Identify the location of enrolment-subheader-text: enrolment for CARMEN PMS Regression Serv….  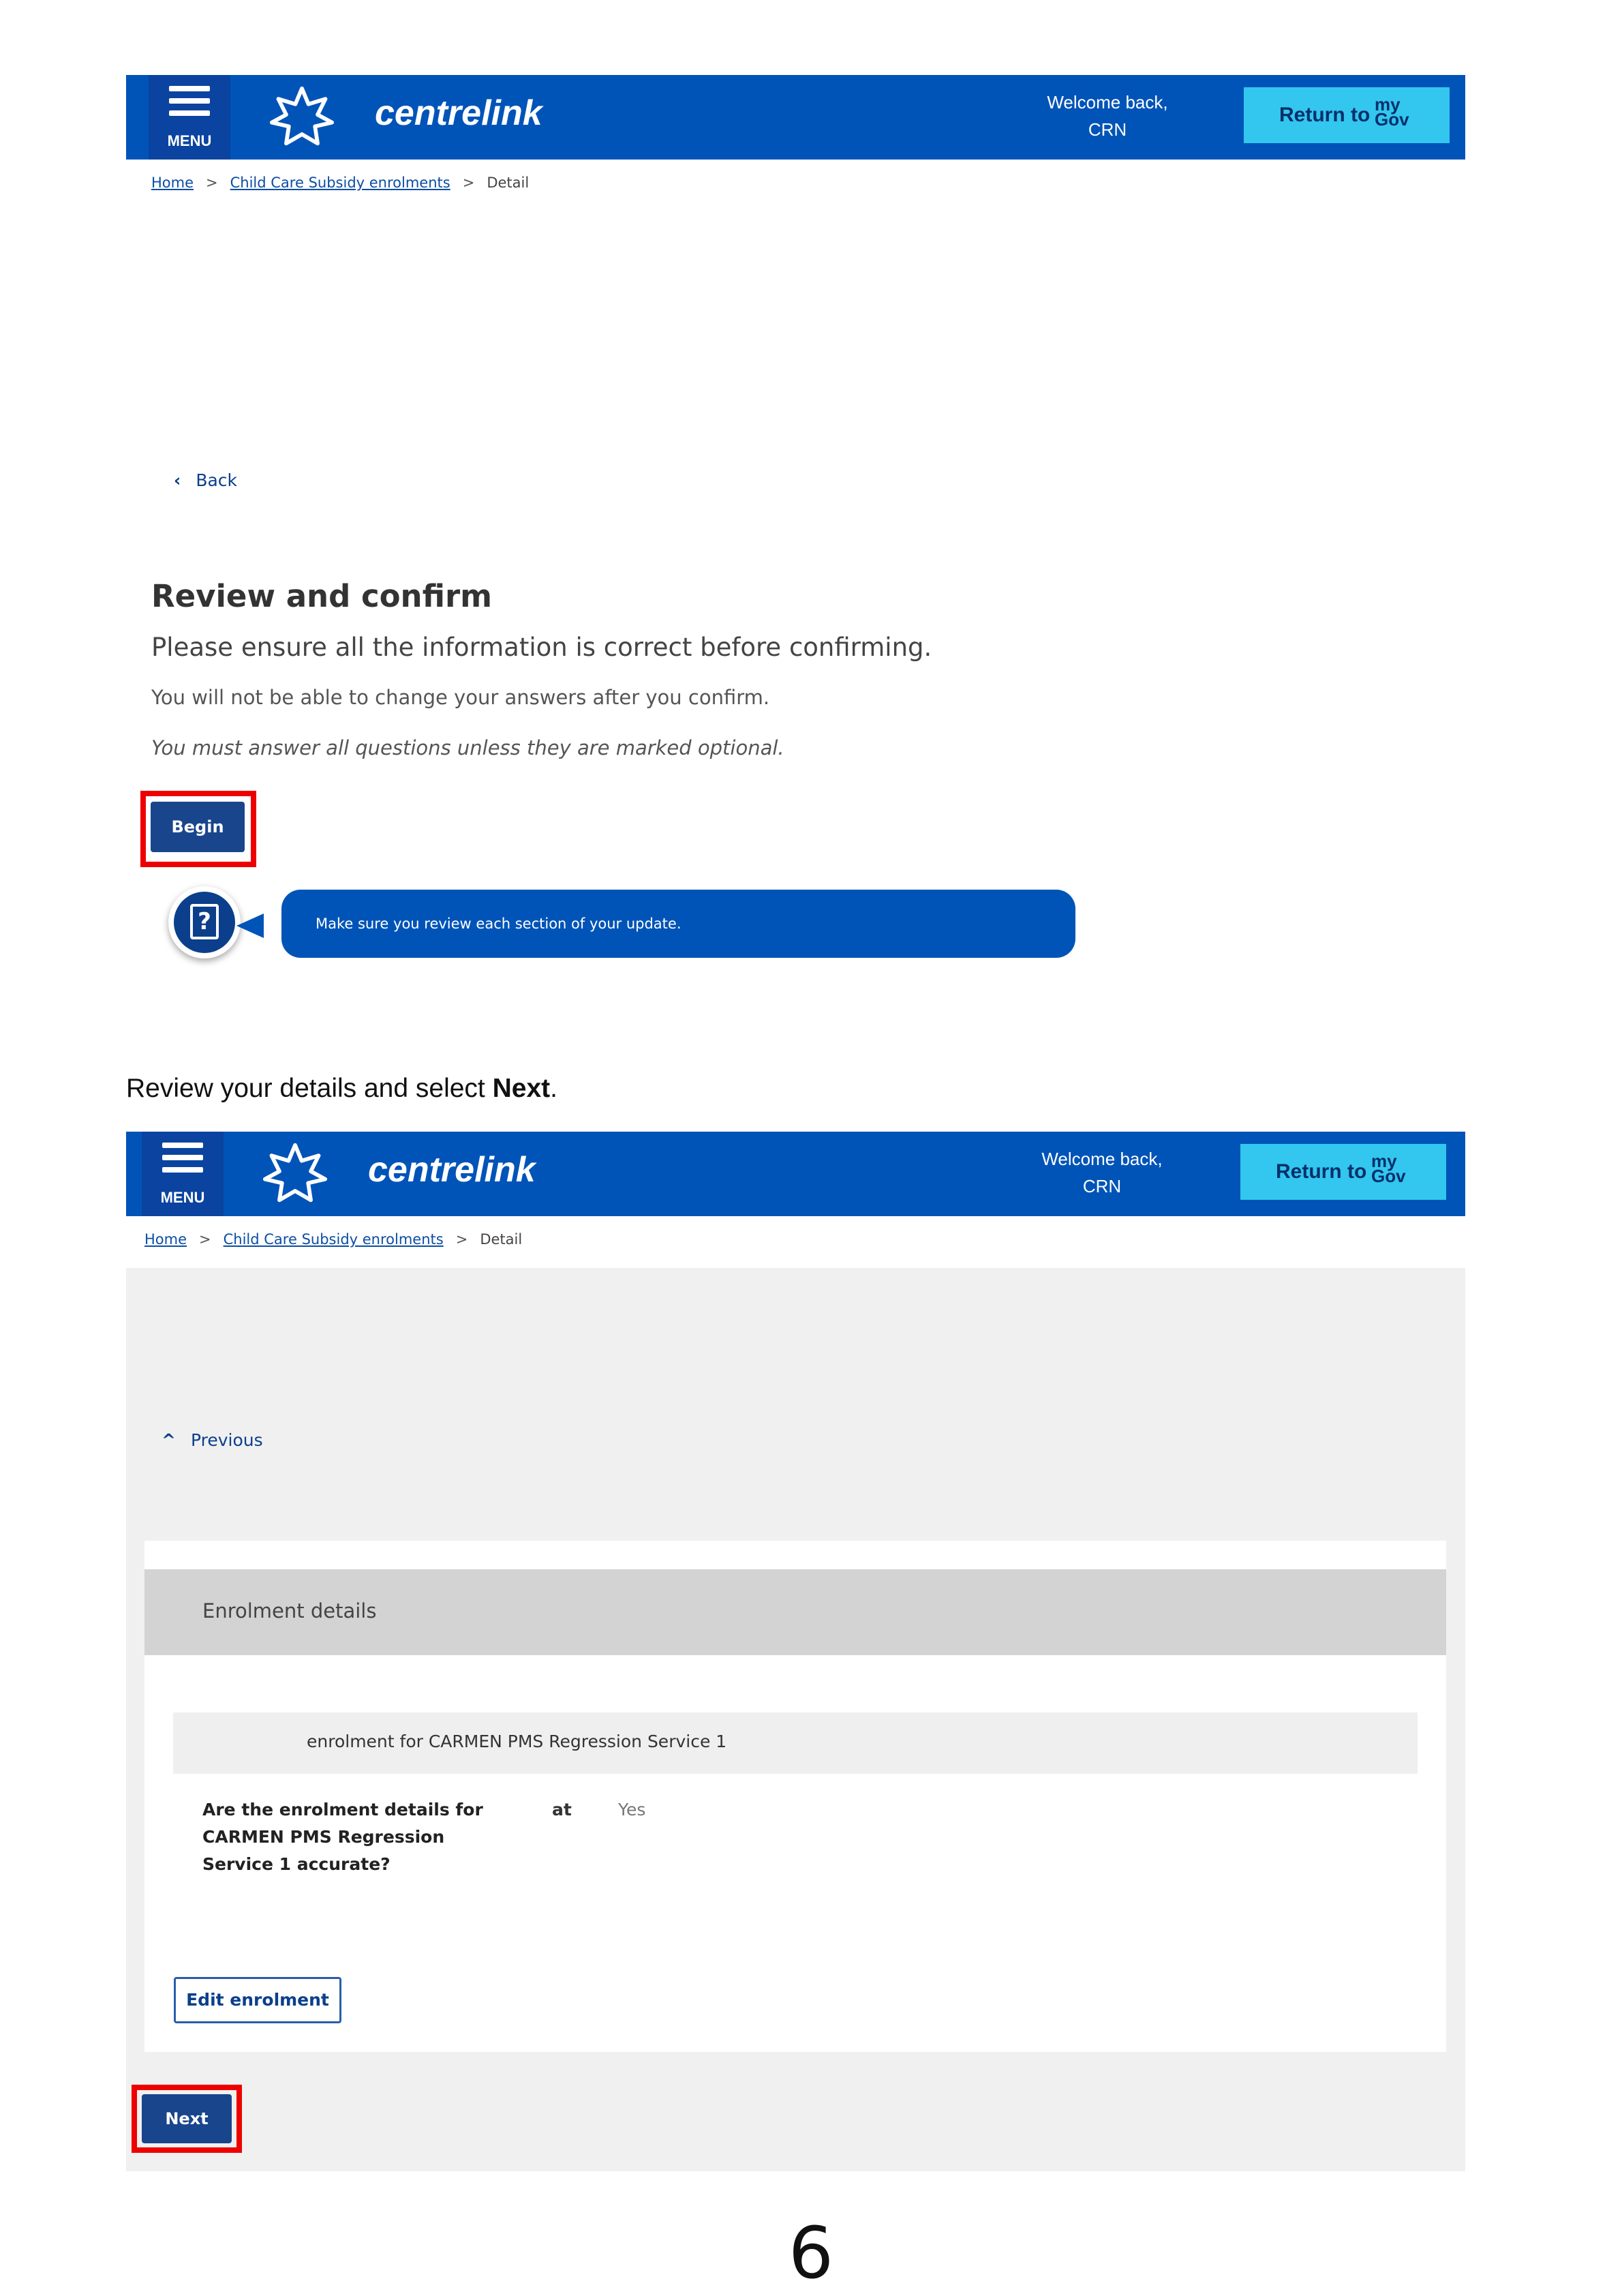
(517, 1741).